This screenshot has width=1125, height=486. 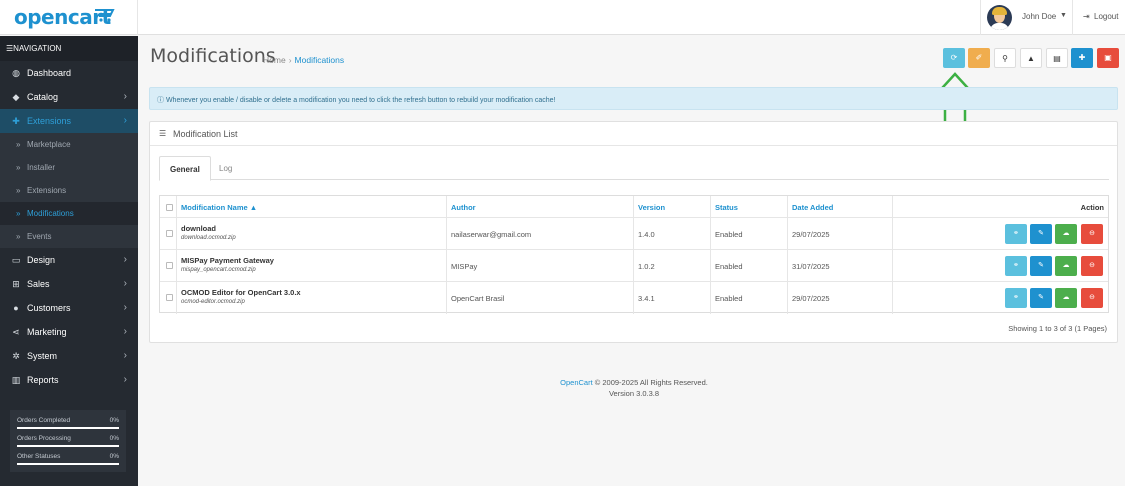 What do you see at coordinates (69, 236) in the screenshot?
I see `sidebar-subitem-events: » Events` at bounding box center [69, 236].